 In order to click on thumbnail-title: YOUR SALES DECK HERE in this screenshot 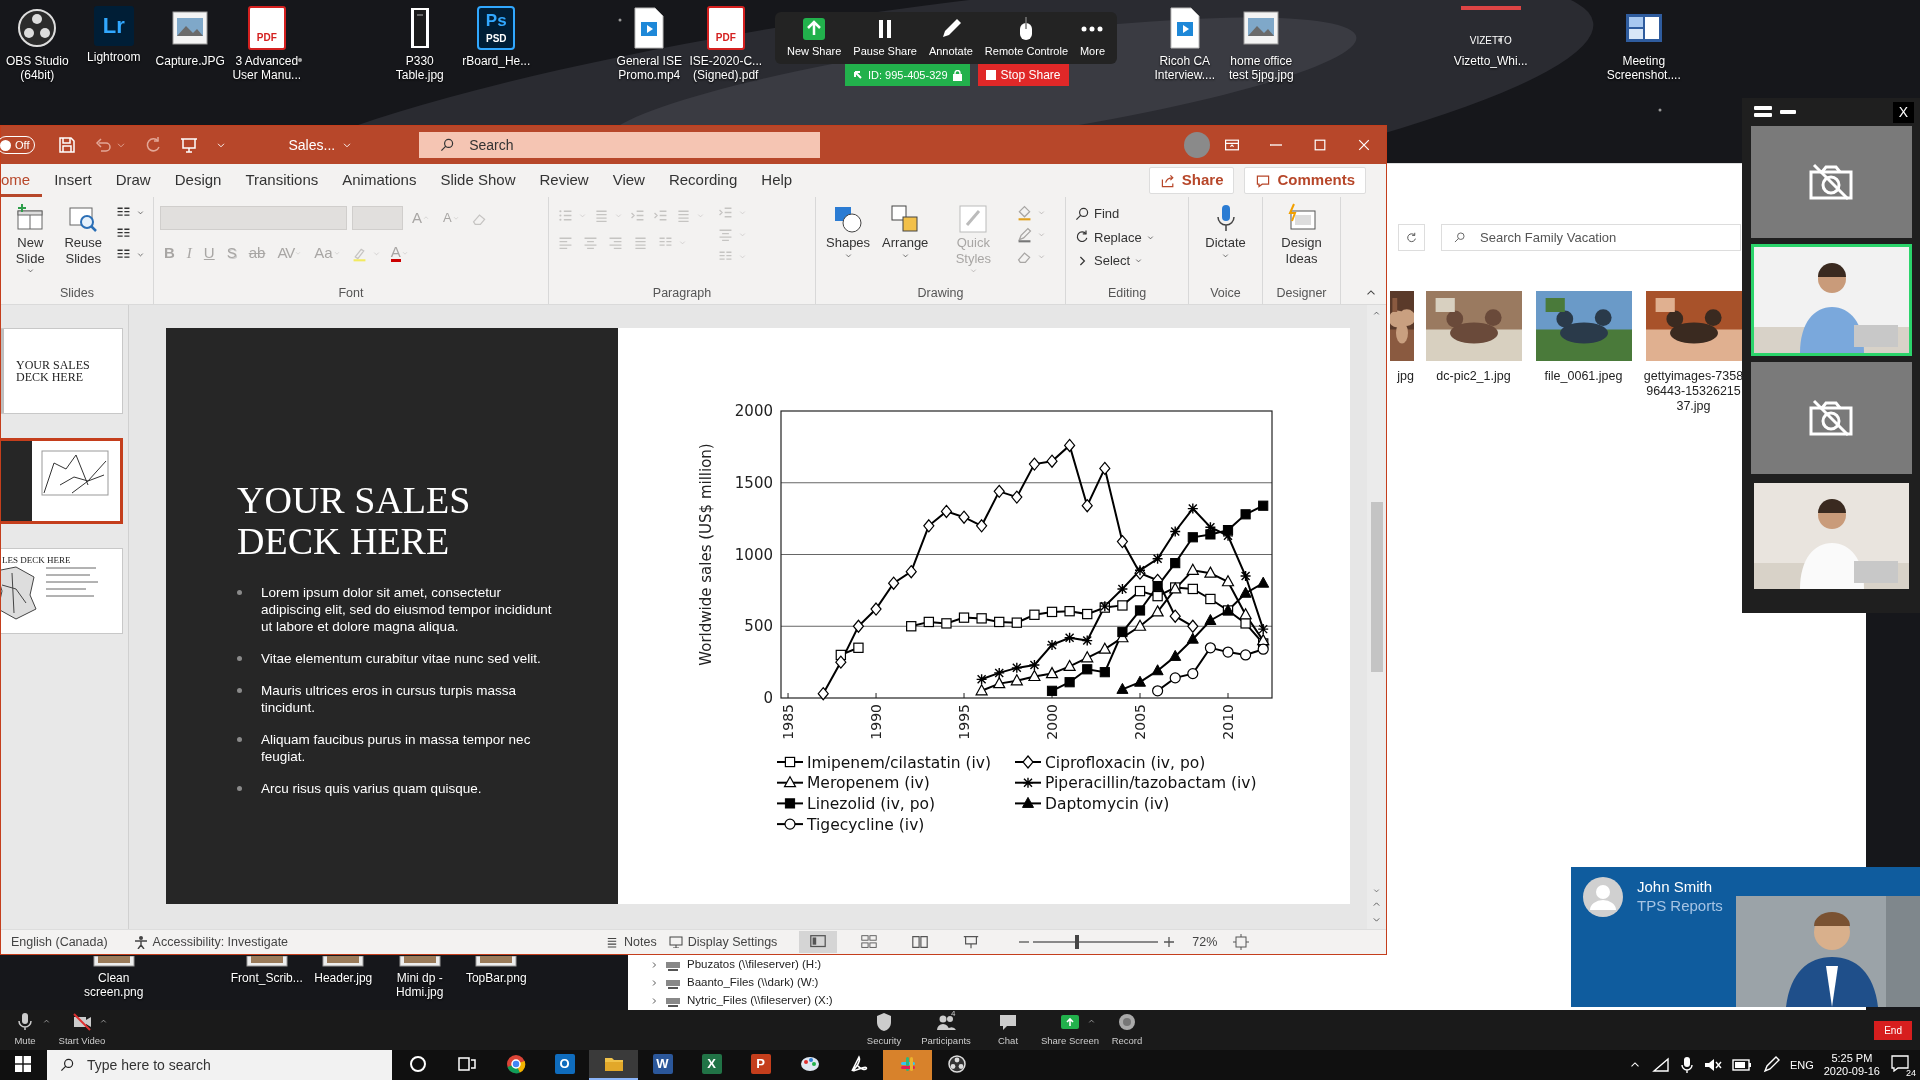, I will do `click(53, 371)`.